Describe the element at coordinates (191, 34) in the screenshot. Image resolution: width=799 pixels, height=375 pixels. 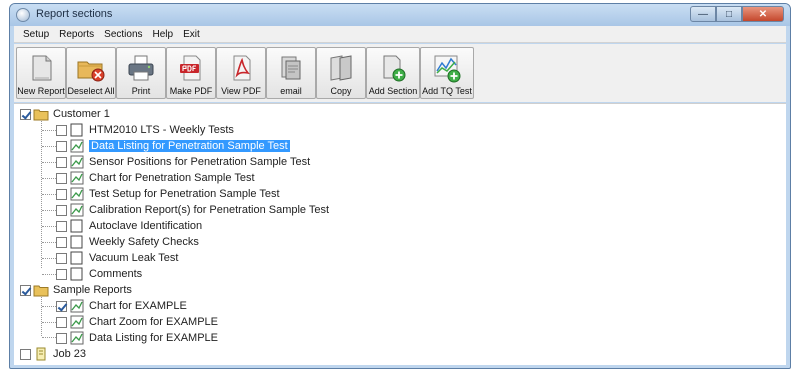
I see `menu-exit: Exit` at that location.